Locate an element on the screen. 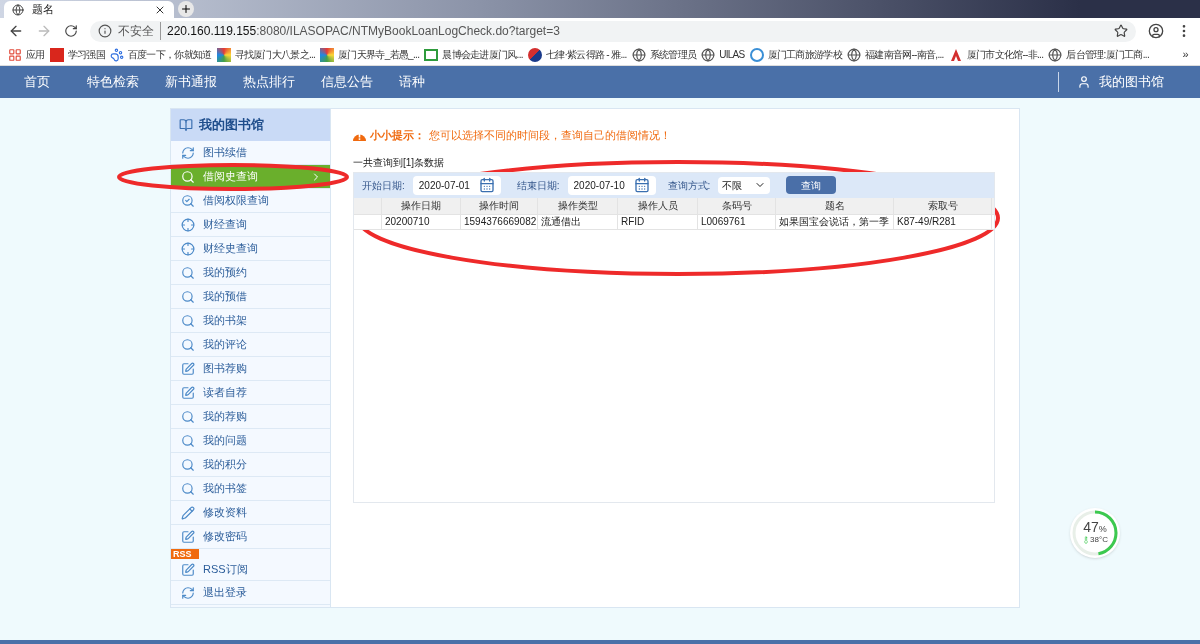 This screenshot has width=1200, height=644. bookmark-item: 应用 is located at coordinates (26, 54).